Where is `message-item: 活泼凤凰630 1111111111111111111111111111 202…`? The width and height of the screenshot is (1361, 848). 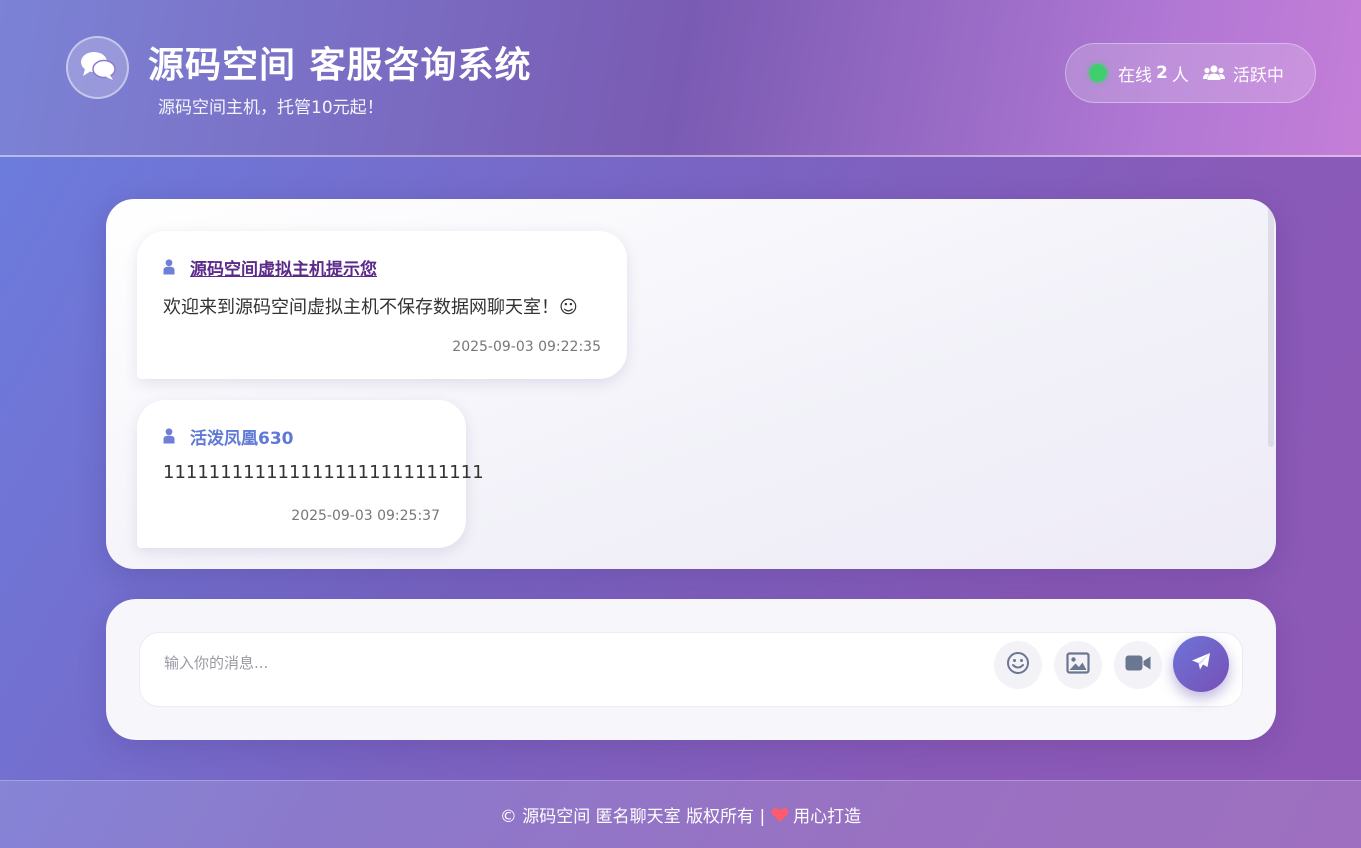
message-item: 活泼凤凰630 1111111111111111111111111111 202… is located at coordinates (310, 474).